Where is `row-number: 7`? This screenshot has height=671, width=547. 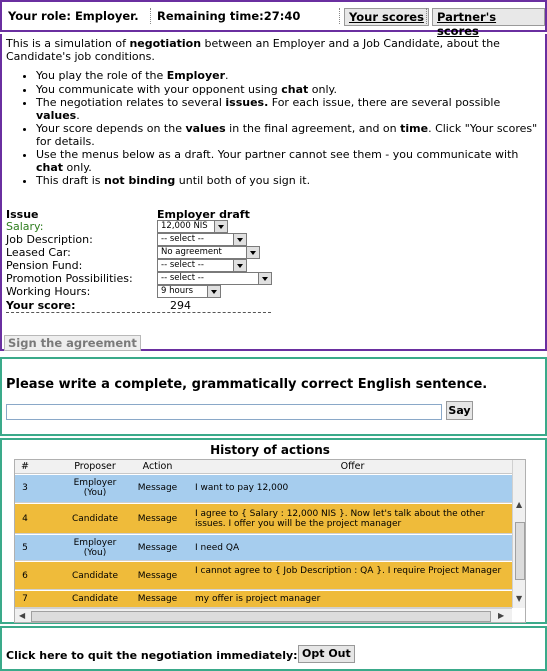
row-number: 7 is located at coordinates (25, 599).